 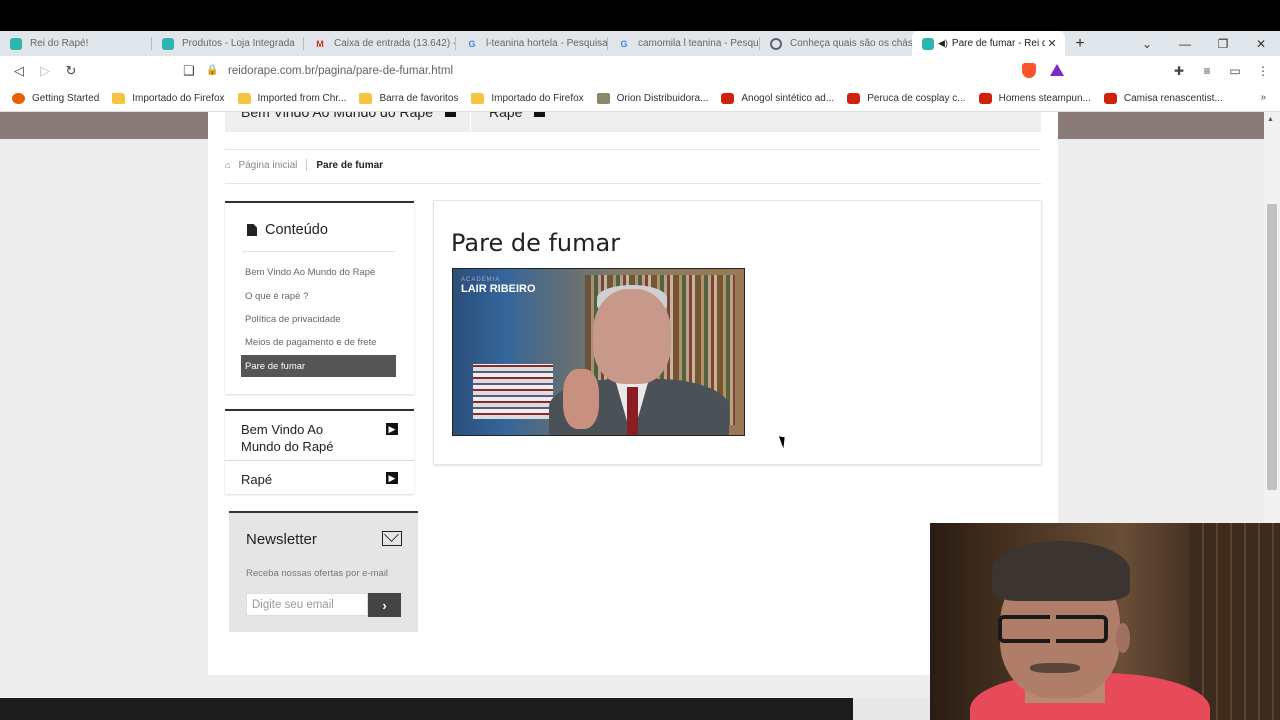 I want to click on speaker-icon: ◀), so click(x=943, y=43).